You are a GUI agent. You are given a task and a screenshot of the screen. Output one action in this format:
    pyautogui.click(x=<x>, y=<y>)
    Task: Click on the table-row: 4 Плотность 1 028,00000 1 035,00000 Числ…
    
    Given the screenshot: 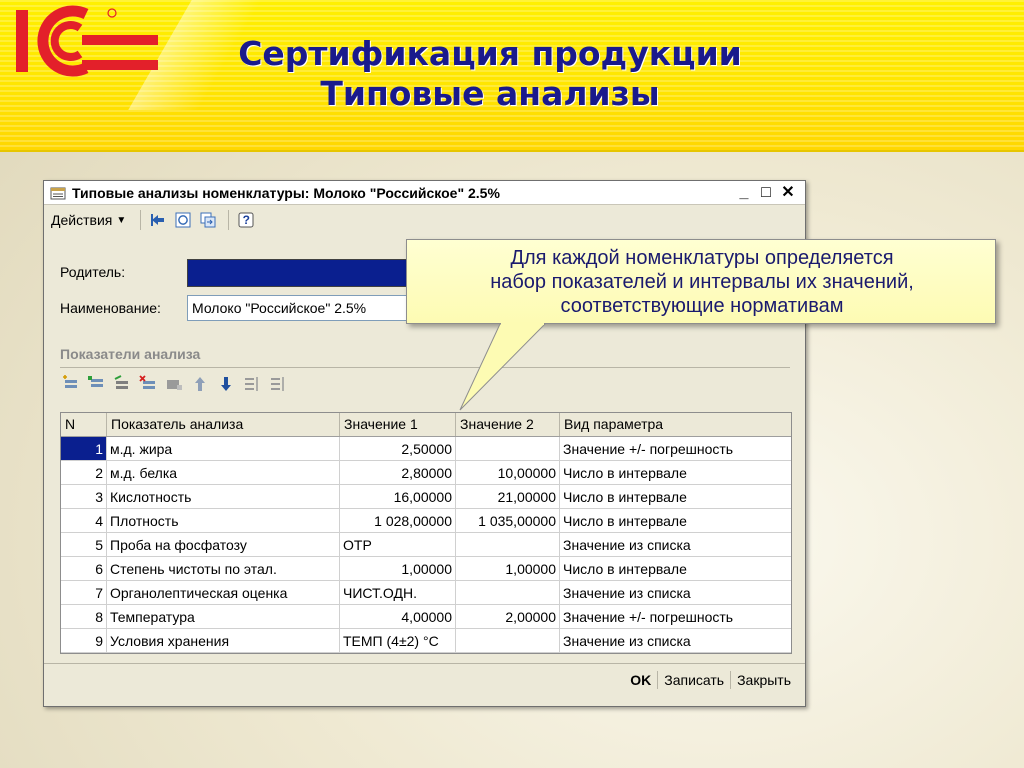 What is the action you would take?
    pyautogui.click(x=426, y=521)
    